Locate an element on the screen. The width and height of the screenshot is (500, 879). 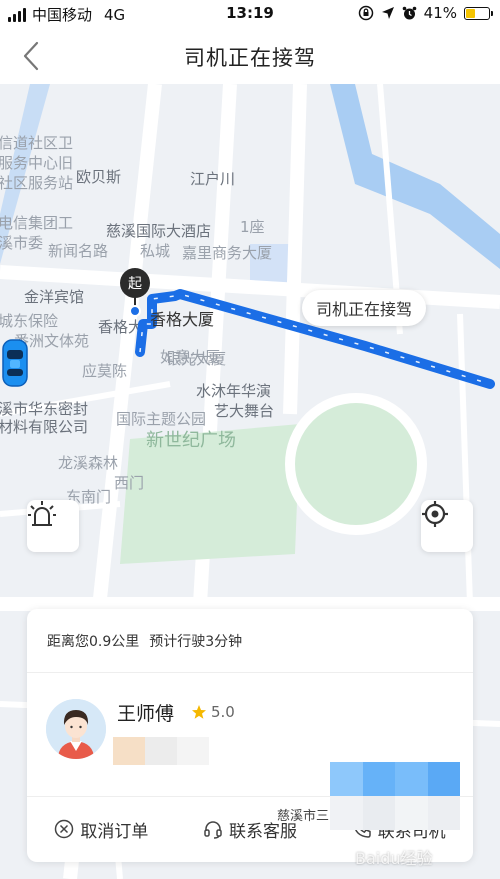
page-title: 司机正在接驾 is located at coordinates (250, 58).